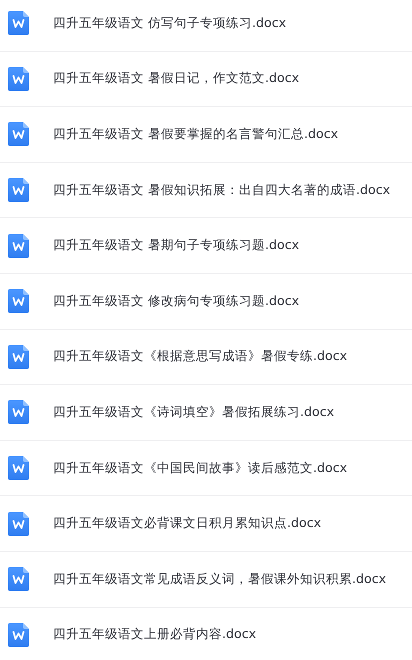  I want to click on file-name: 四升五年级语文 修改病句专项练习题.docx, so click(176, 301).